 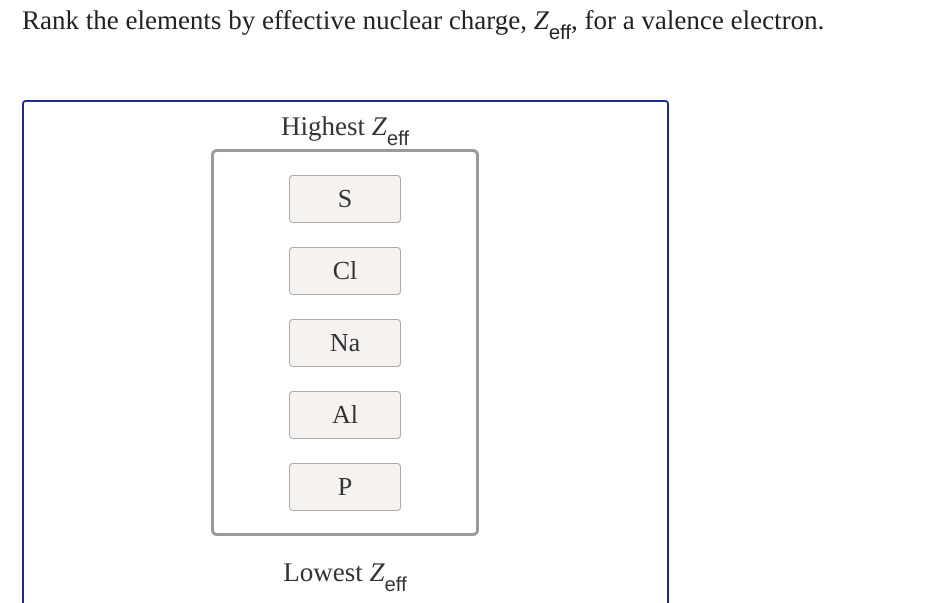 I want to click on element-tile: S, so click(x=345, y=198).